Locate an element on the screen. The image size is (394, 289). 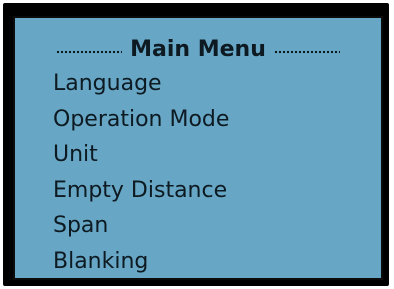
menu-header: Main Menu is located at coordinates (198, 50).